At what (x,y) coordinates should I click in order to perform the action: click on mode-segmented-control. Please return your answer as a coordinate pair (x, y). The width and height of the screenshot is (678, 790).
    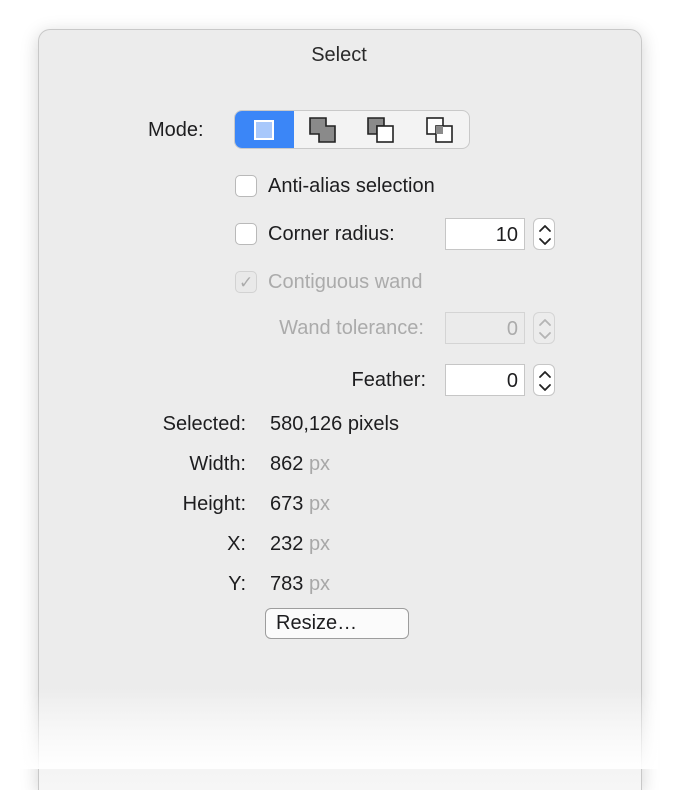
    Looking at the image, I should click on (352, 129).